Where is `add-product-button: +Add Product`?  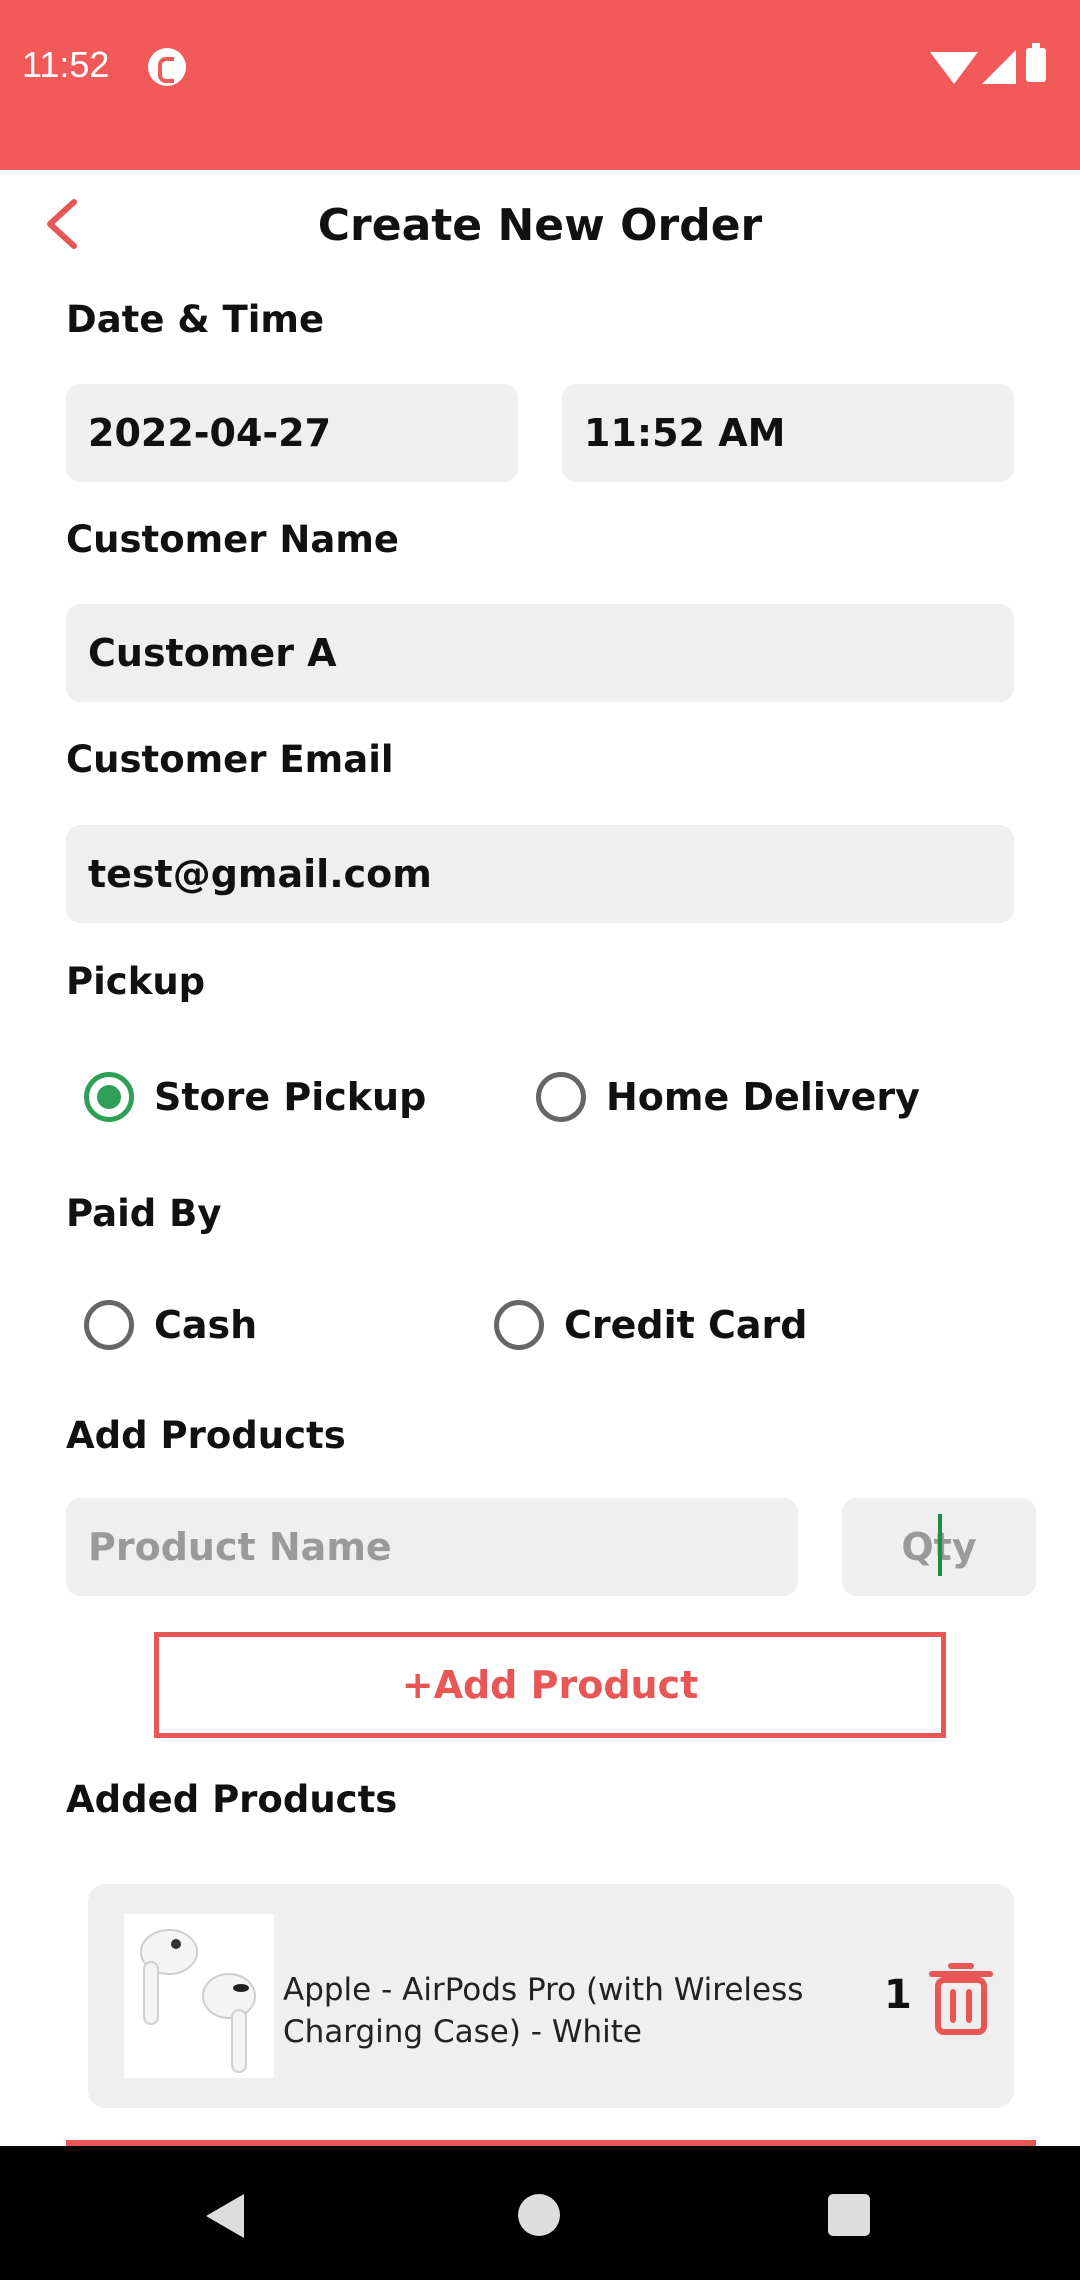 add-product-button: +Add Product is located at coordinates (550, 1685).